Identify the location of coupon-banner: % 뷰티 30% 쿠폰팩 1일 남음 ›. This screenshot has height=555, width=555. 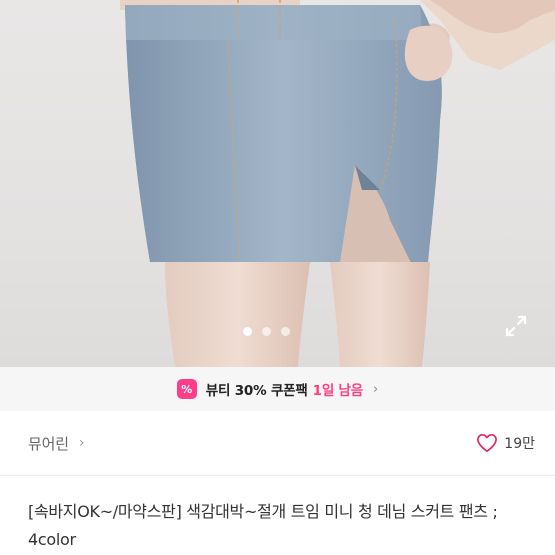
(277, 389).